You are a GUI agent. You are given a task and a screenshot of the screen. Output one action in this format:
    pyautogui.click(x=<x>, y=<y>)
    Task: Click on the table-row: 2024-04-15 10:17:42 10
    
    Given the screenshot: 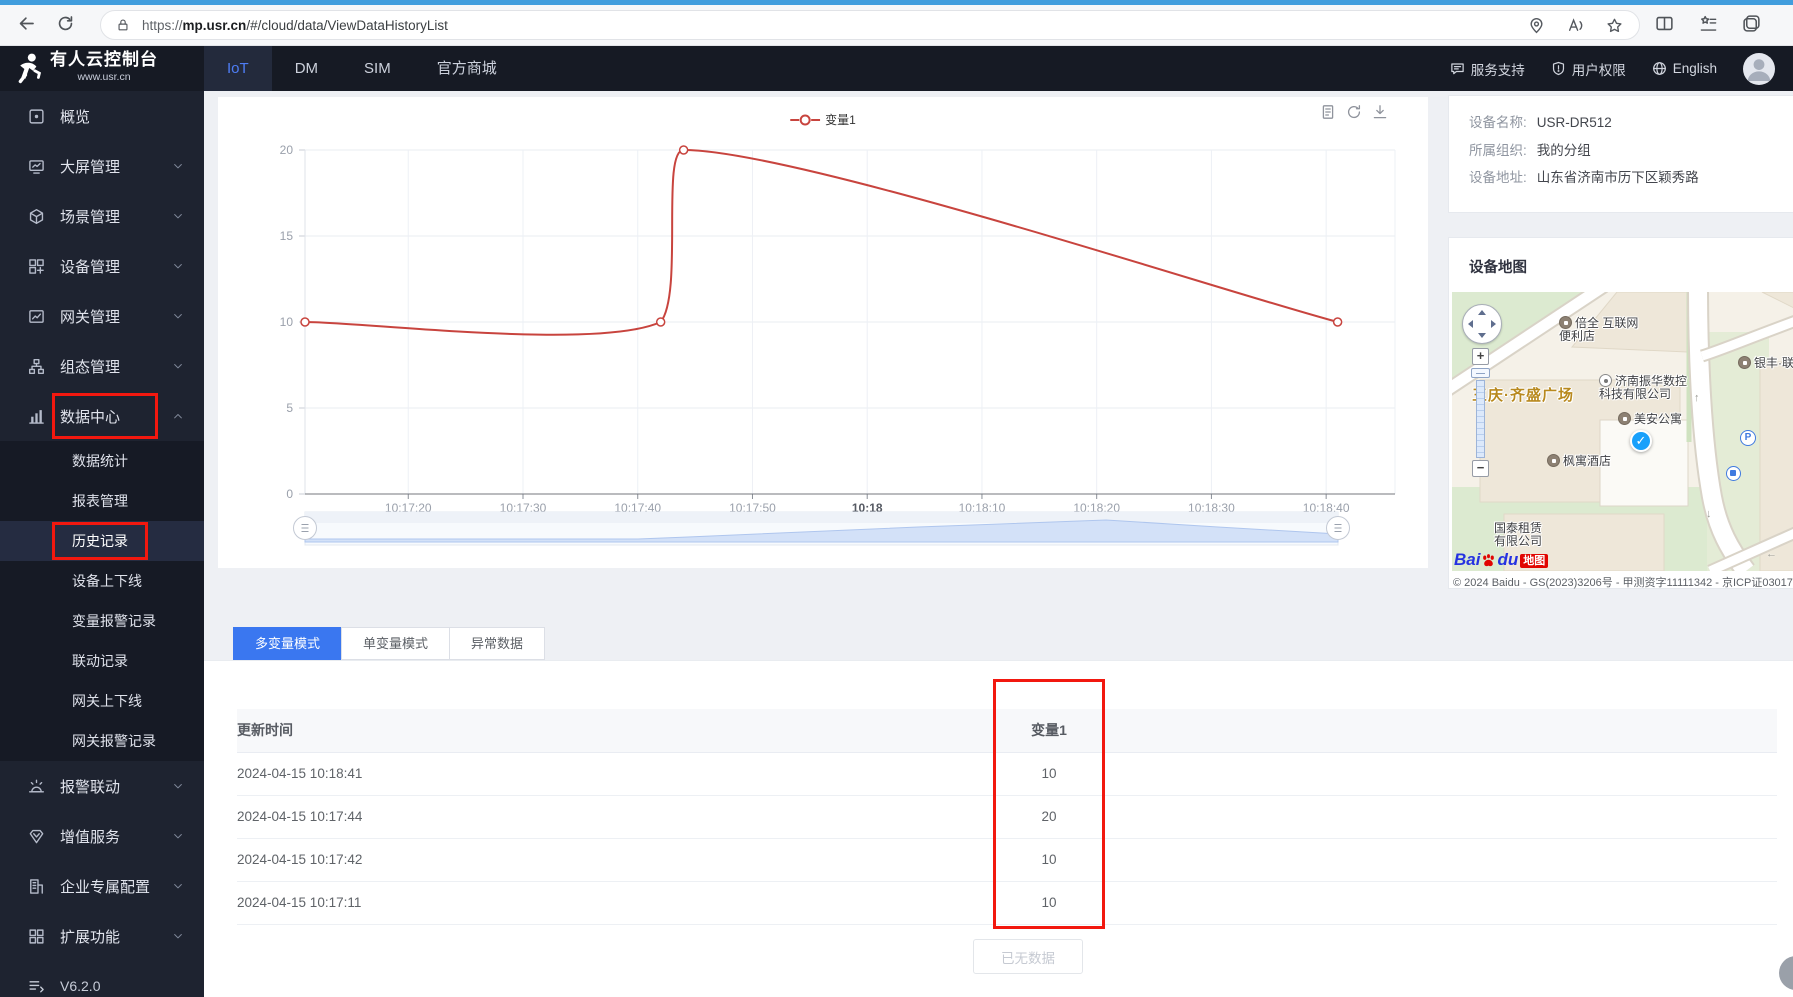 What is the action you would take?
    pyautogui.click(x=1007, y=860)
    